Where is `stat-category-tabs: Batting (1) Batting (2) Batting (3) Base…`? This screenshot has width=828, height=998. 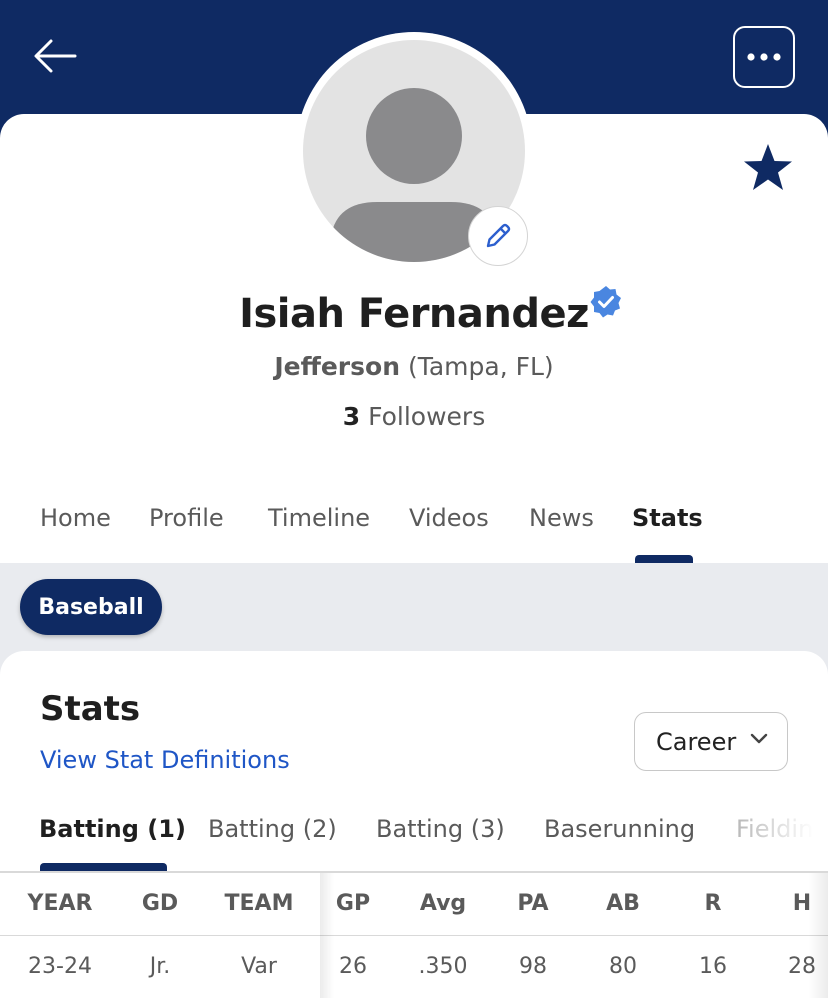 stat-category-tabs: Batting (1) Batting (2) Batting (3) Base… is located at coordinates (414, 841).